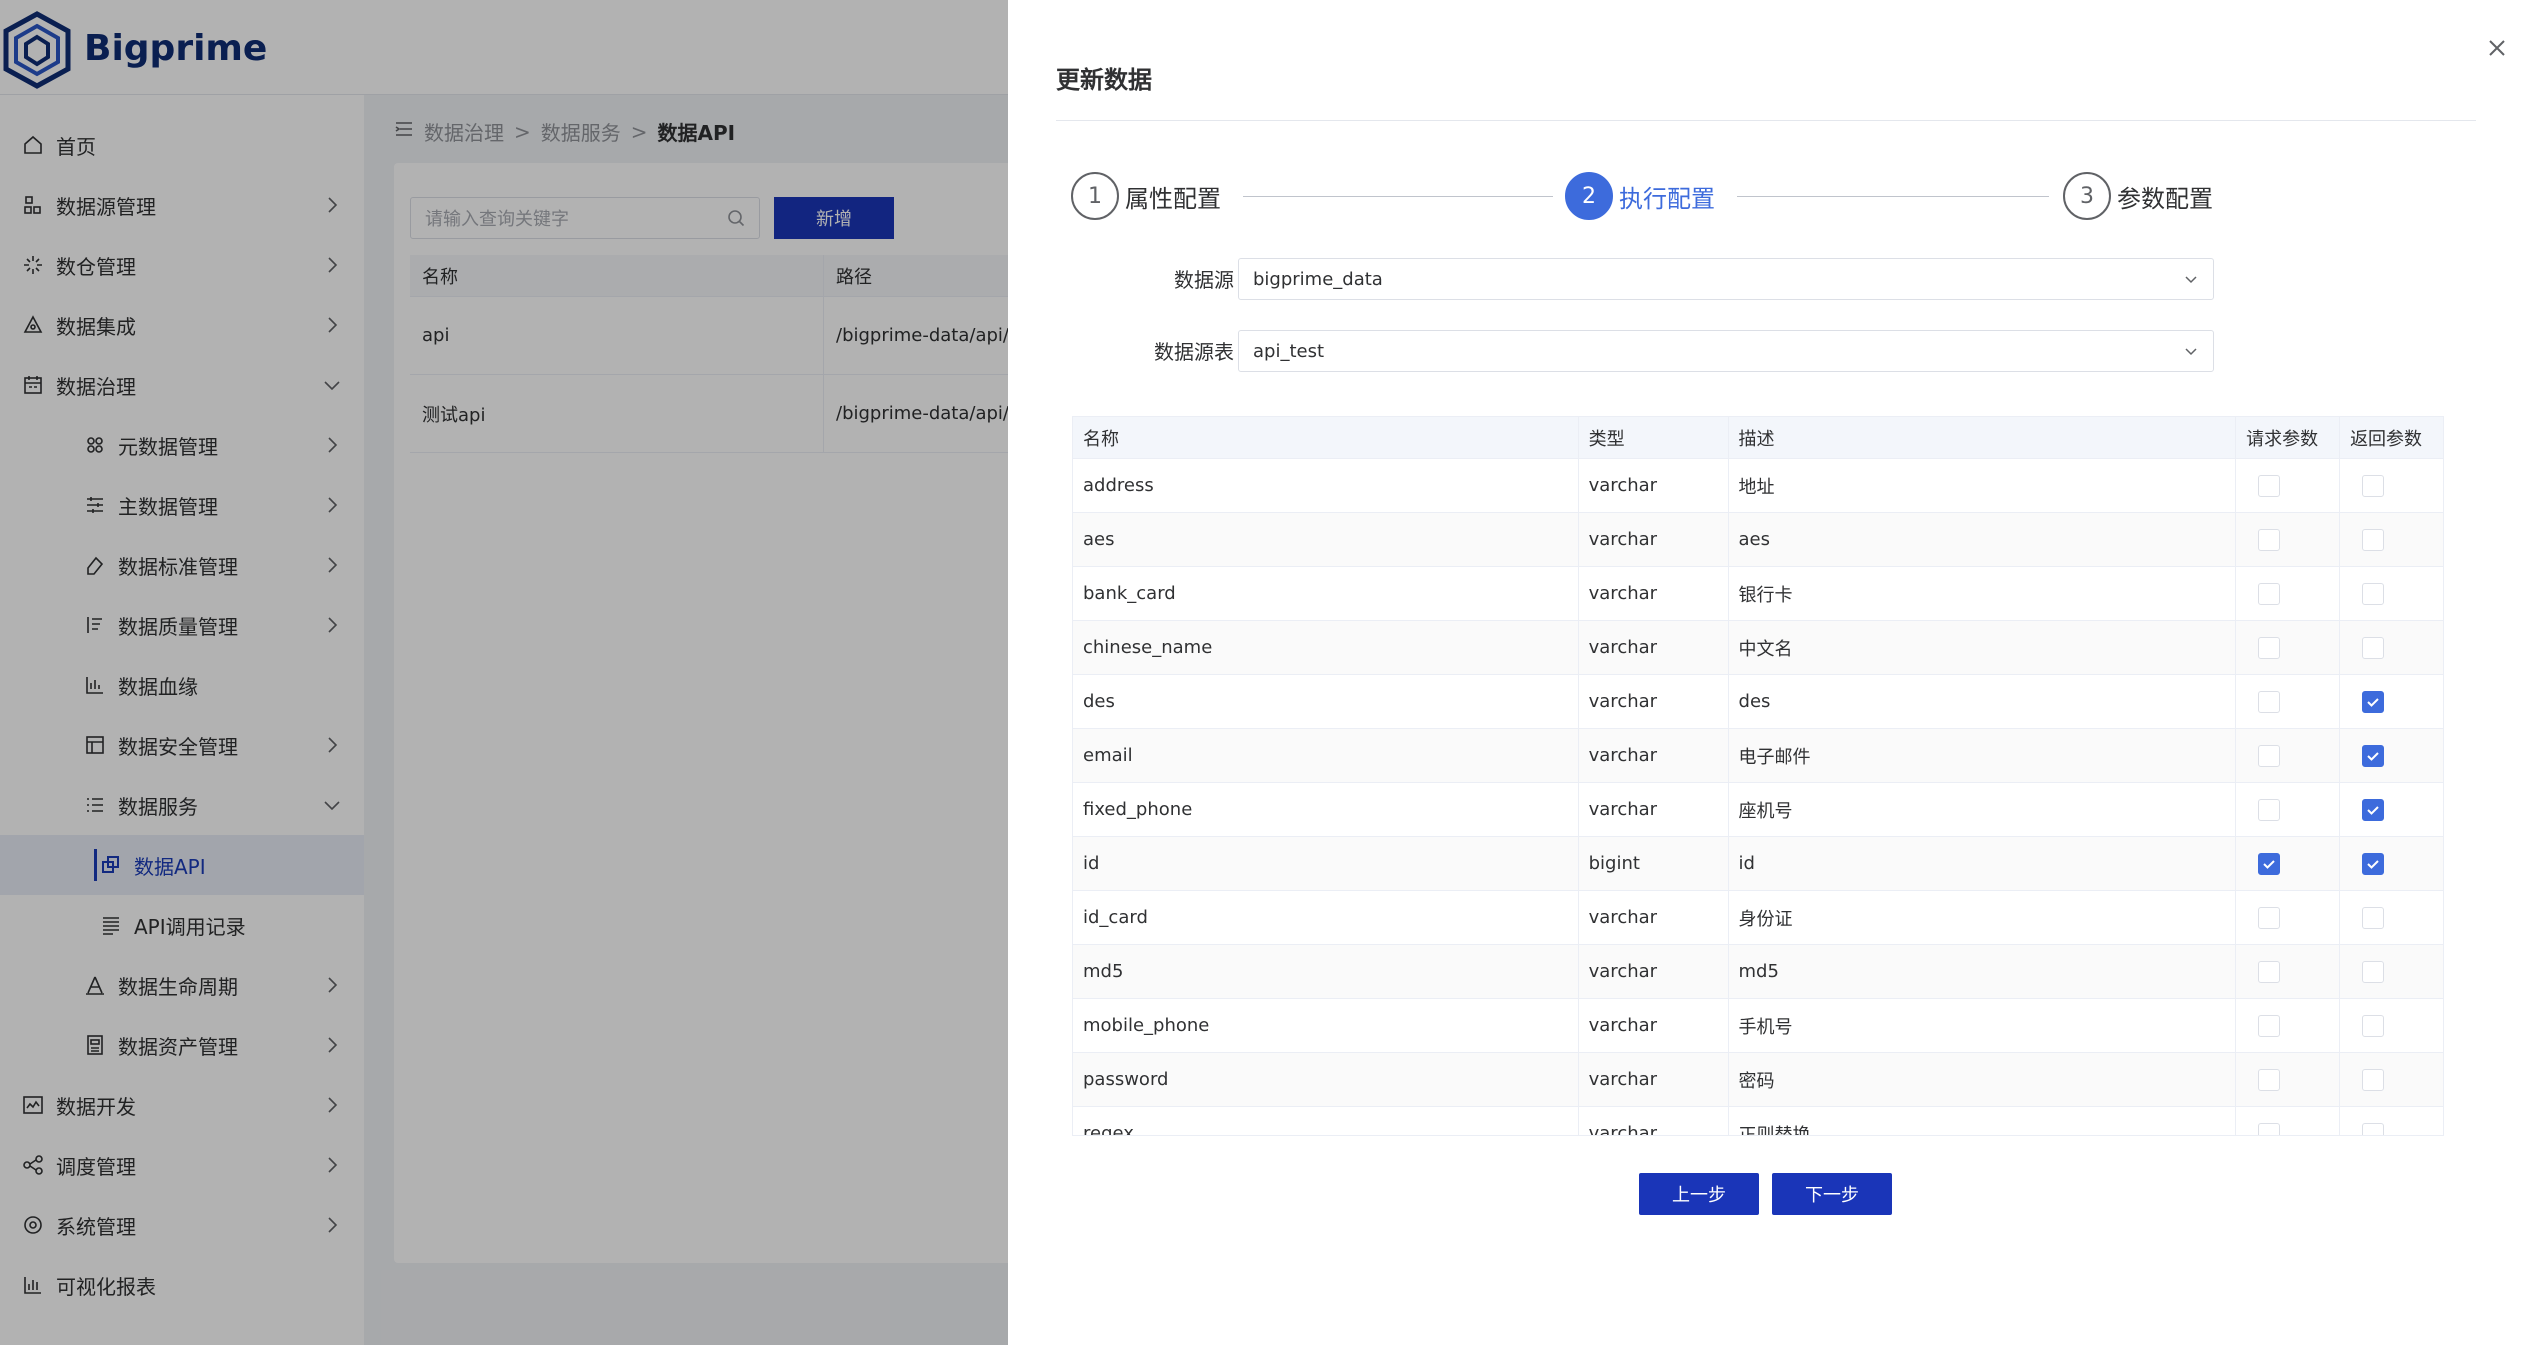  I want to click on table-row: id bigint id, so click(1758, 864).